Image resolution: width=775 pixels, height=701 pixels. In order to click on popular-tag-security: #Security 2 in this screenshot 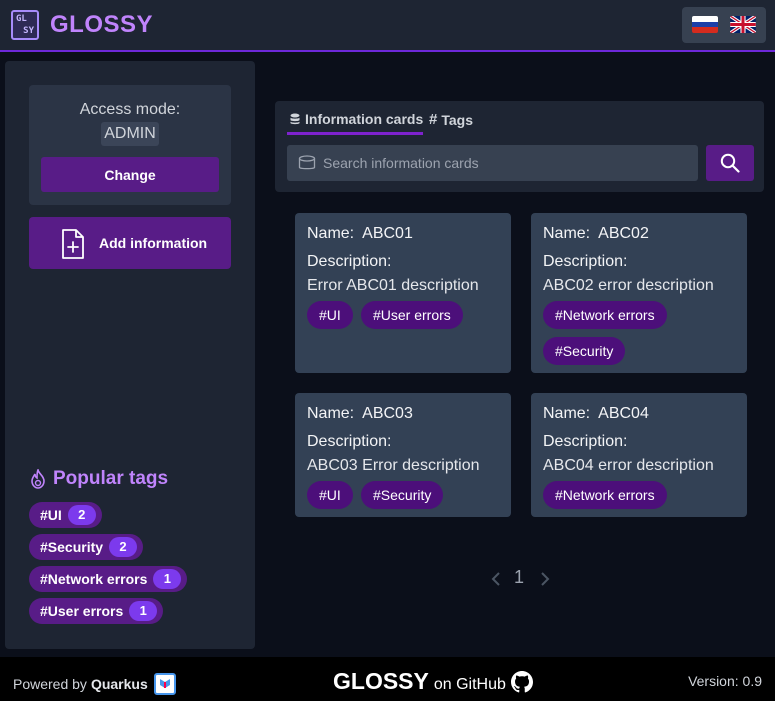, I will do `click(86, 547)`.